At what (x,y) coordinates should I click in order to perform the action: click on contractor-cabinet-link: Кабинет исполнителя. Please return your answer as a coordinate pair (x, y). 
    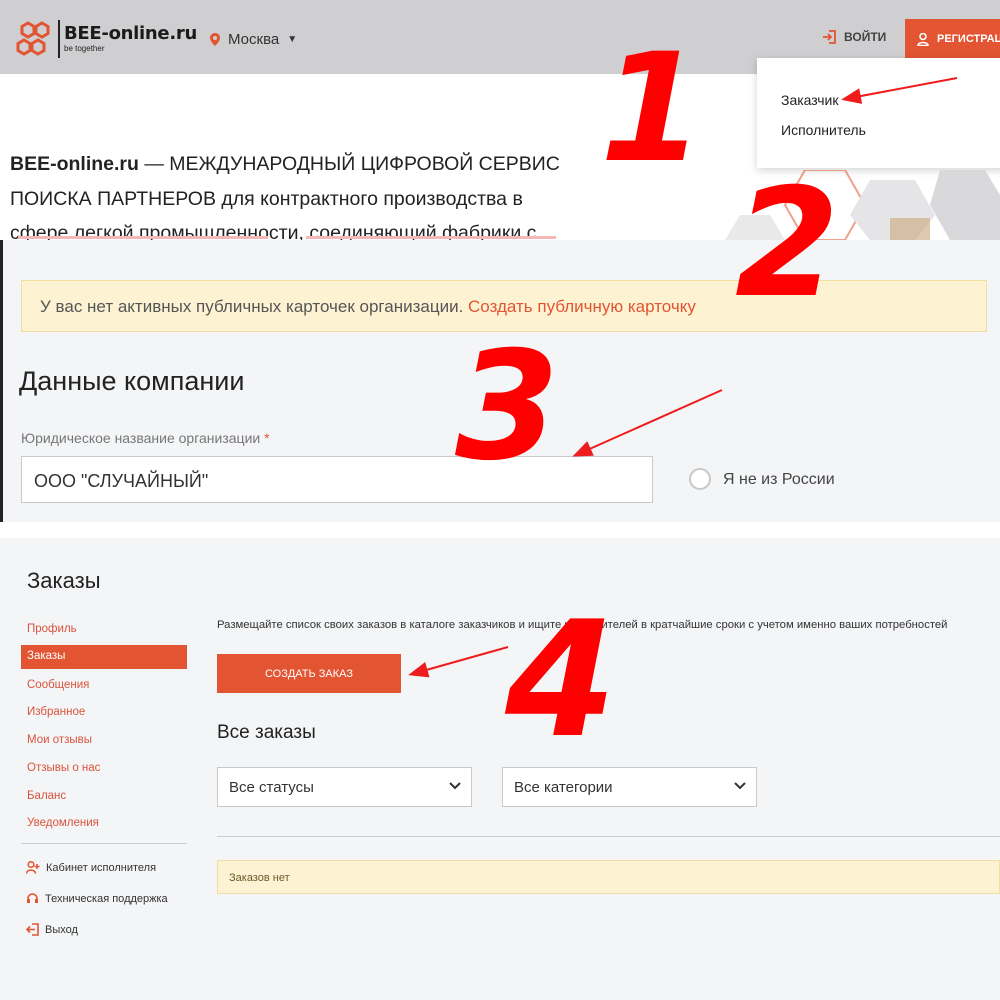
    Looking at the image, I should click on (91, 867).